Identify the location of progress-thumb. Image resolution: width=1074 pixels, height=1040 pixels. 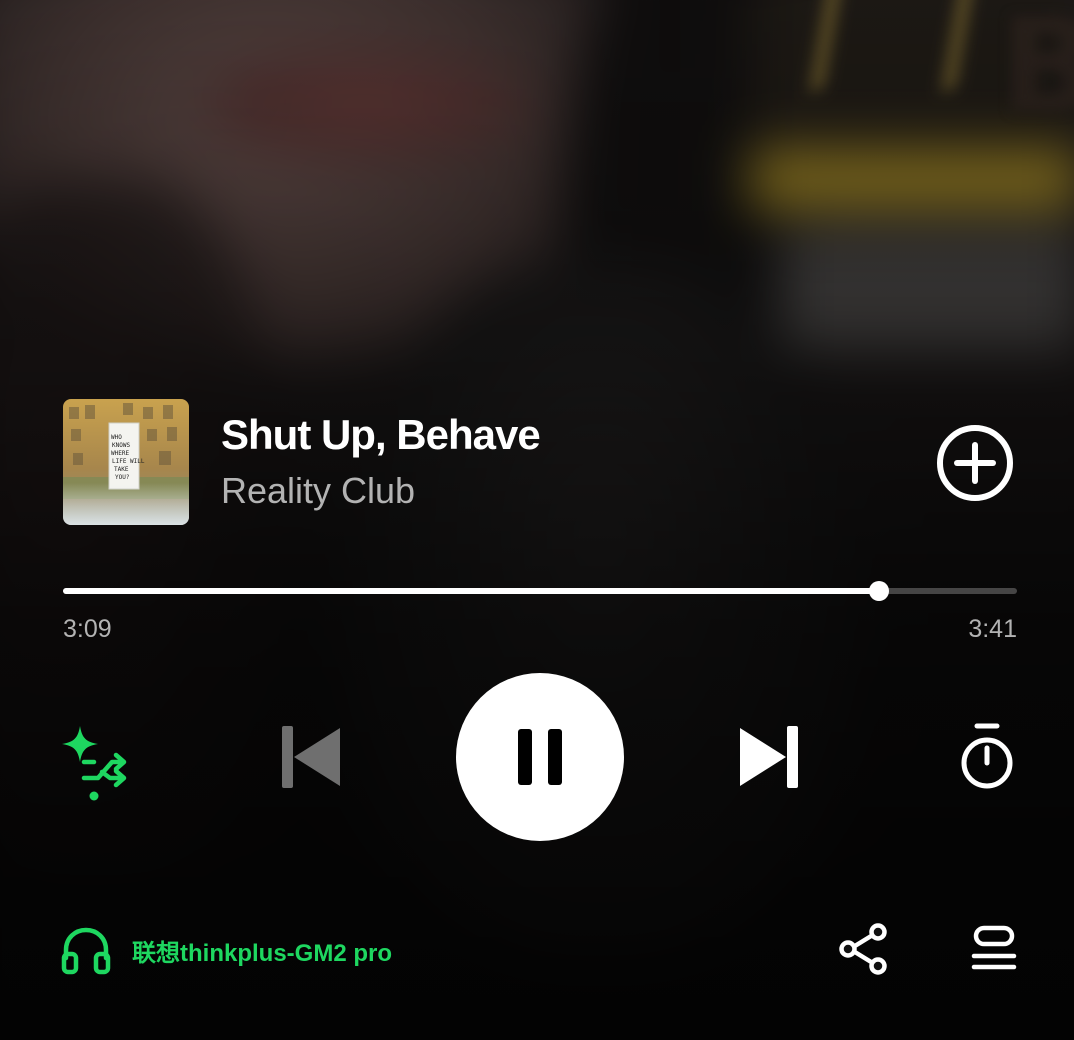
(878, 591).